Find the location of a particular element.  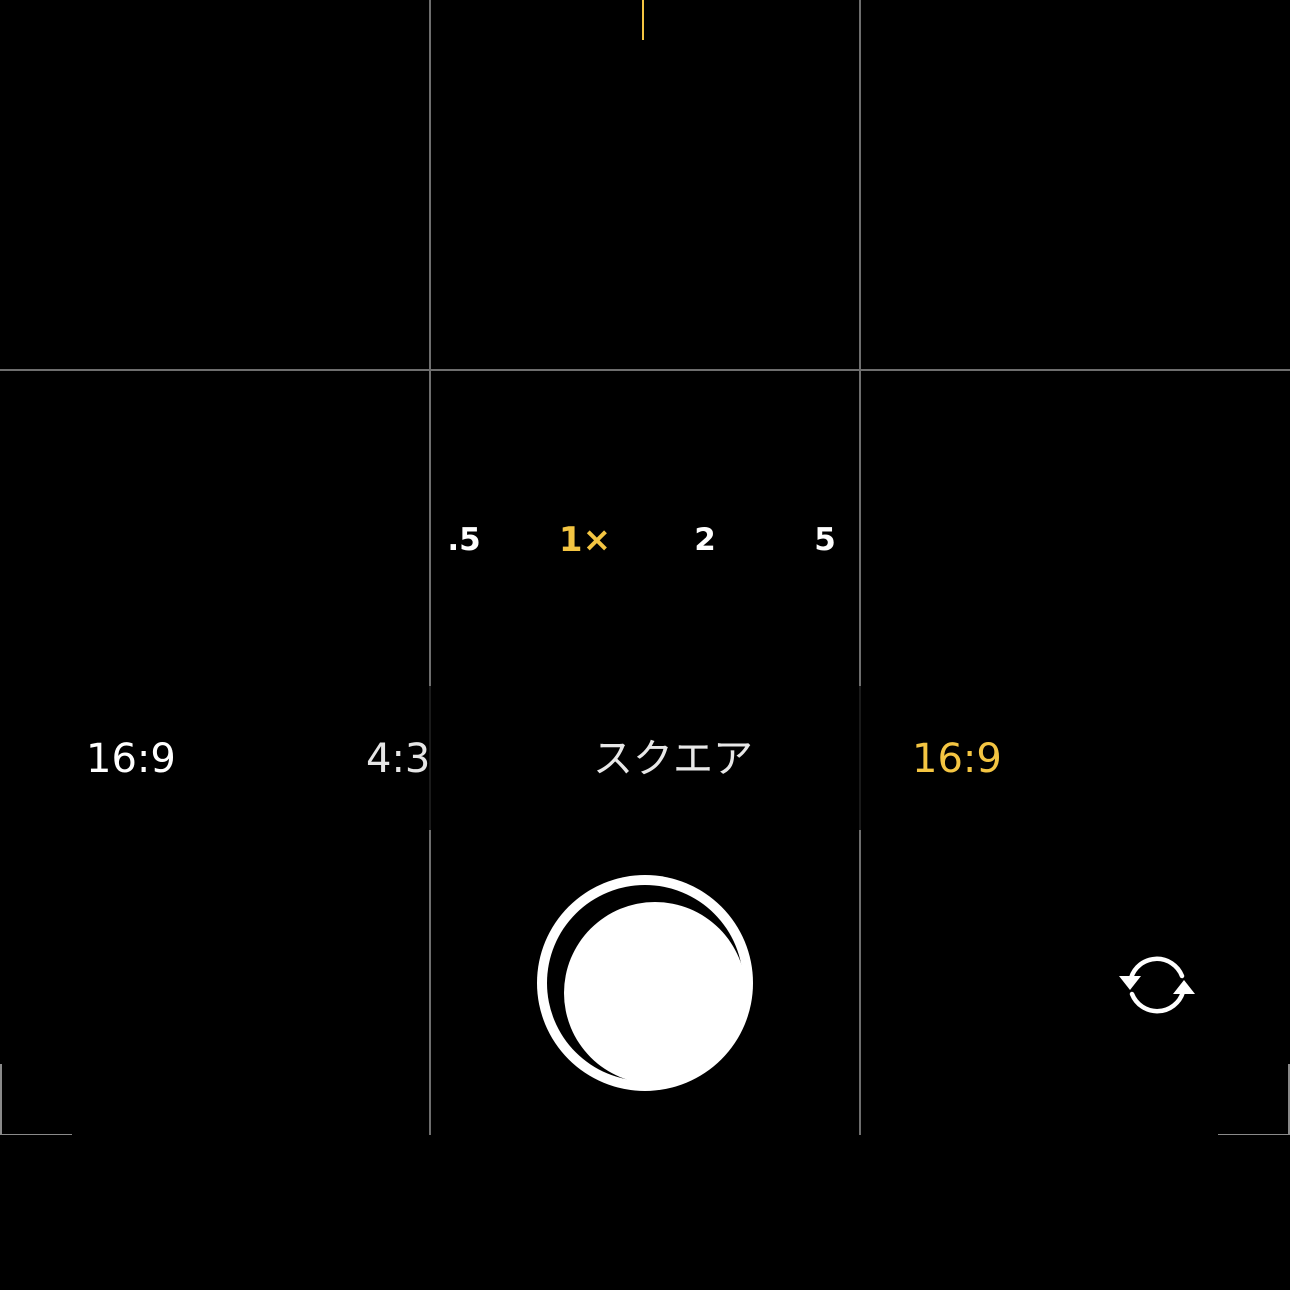

shutter-core is located at coordinates (655, 993).